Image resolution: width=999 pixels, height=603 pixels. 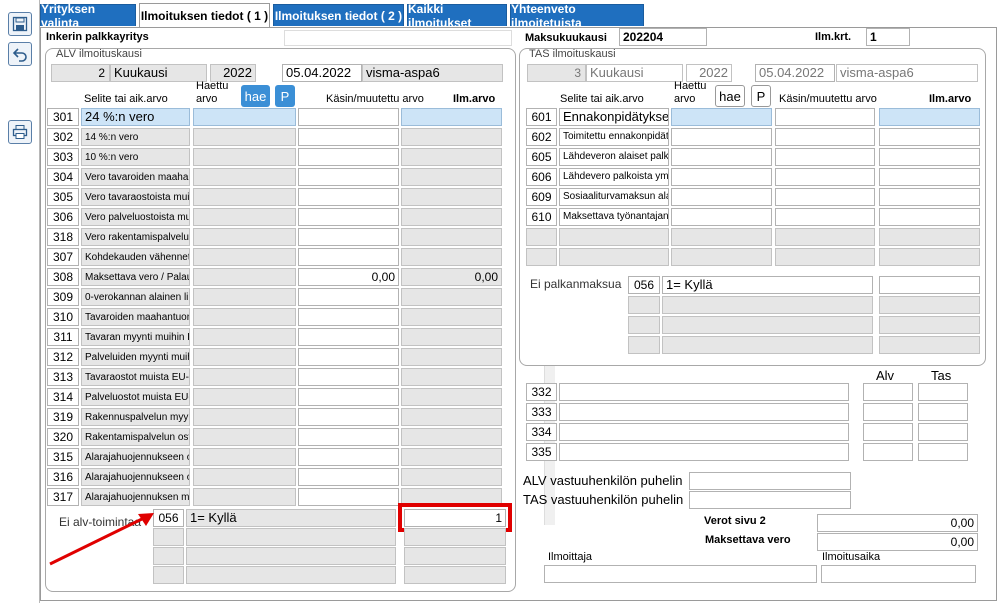 I want to click on tas-hae-button: hae, so click(x=730, y=96).